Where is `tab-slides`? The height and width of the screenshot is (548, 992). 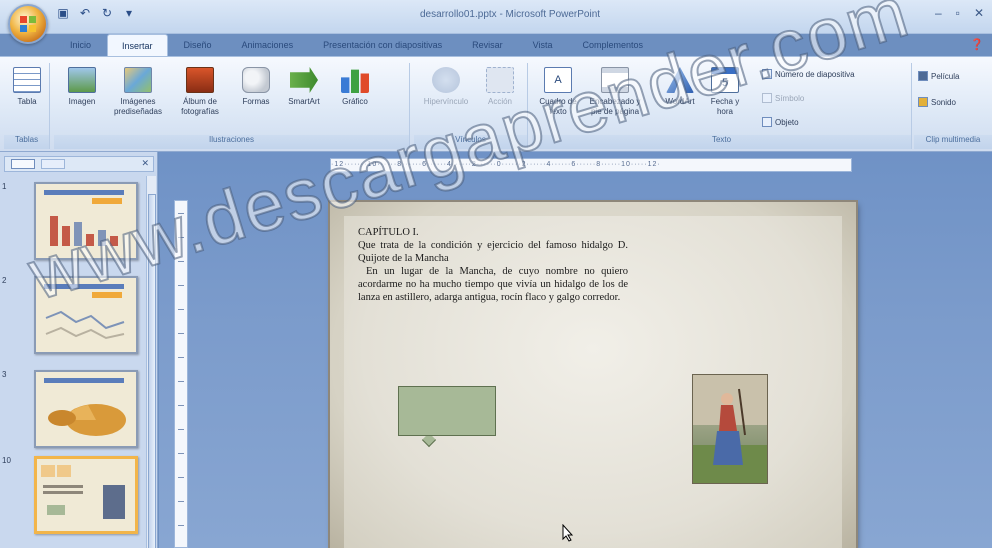
tab-slides is located at coordinates (23, 164).